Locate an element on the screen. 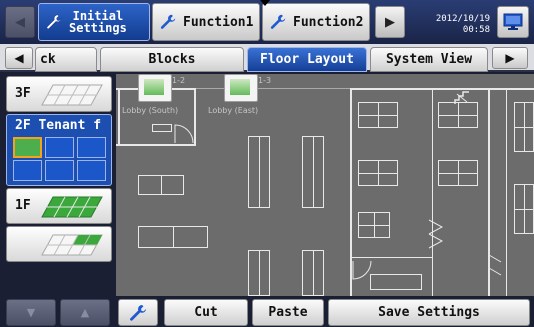 Image resolution: width=534 pixels, height=327 pixels. floor-scroll-down-button: ▼ is located at coordinates (31, 312).